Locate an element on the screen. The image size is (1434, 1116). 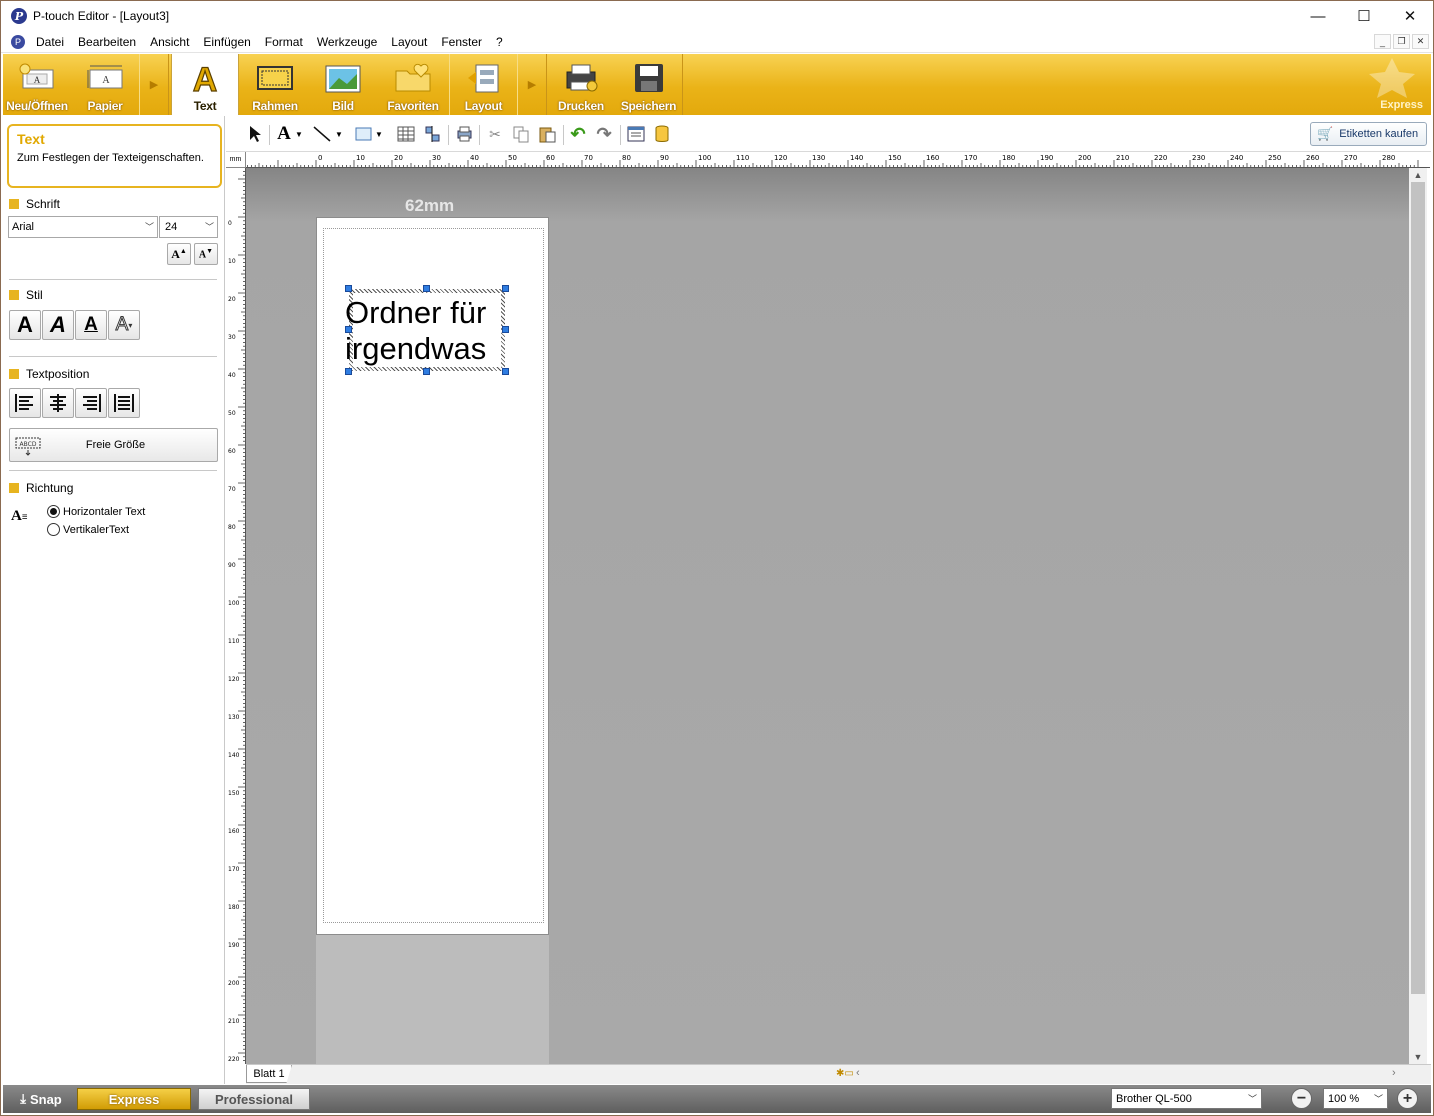
vertical-text-radio: VertikalerText is located at coordinates (88, 529).